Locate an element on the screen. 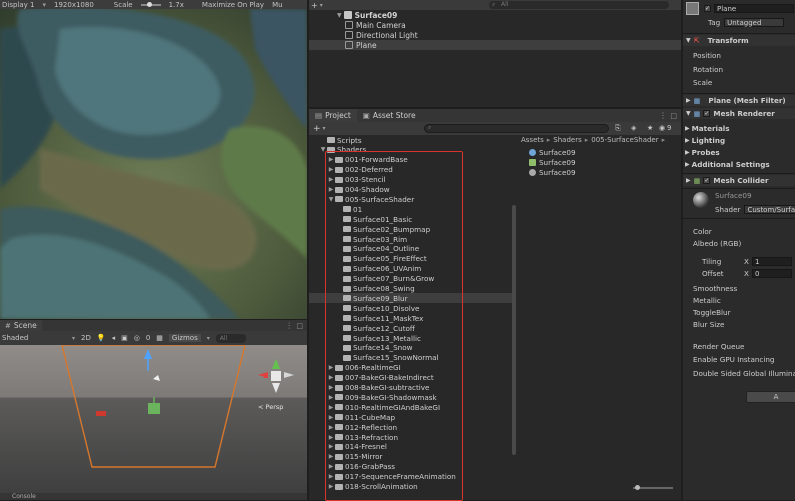 The image size is (795, 501). hierarchy-item-plane: Plane is located at coordinates (495, 45).